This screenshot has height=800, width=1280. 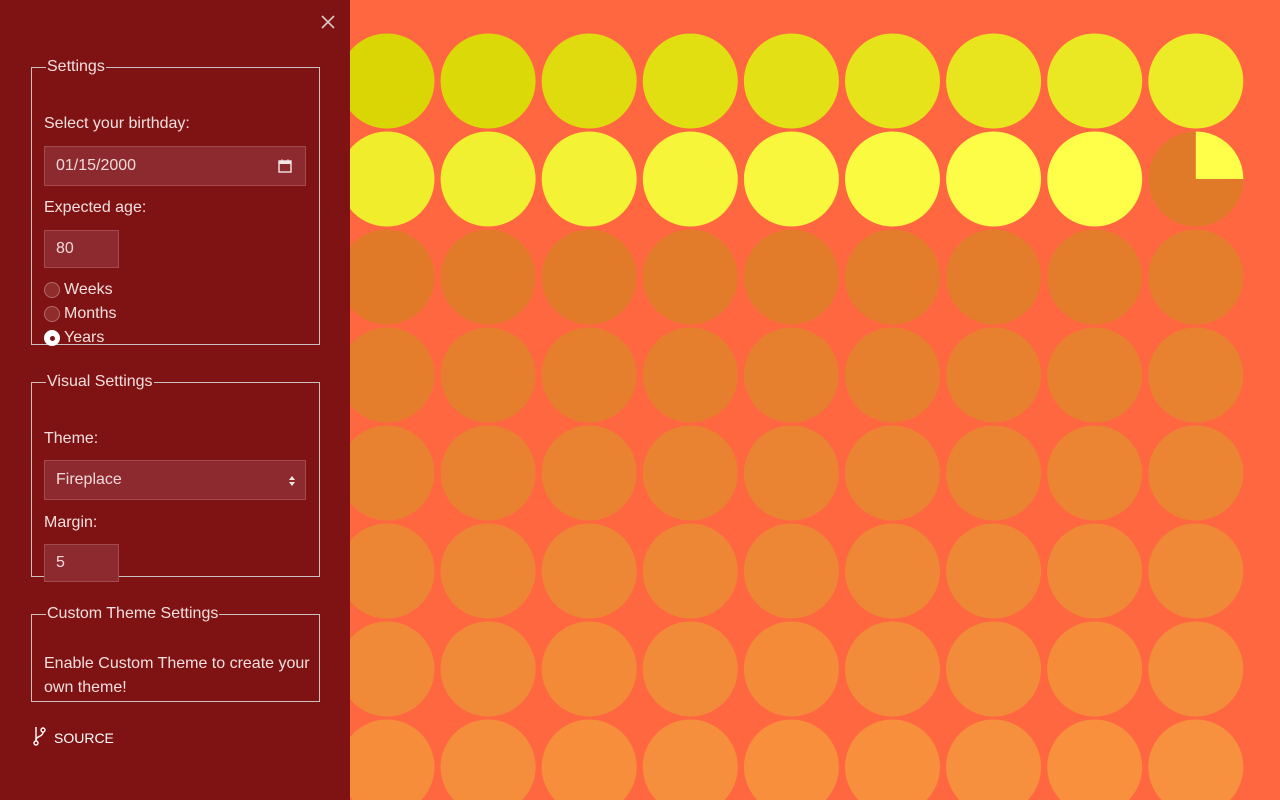 What do you see at coordinates (52, 338) in the screenshot?
I see `radio-button-selected` at bounding box center [52, 338].